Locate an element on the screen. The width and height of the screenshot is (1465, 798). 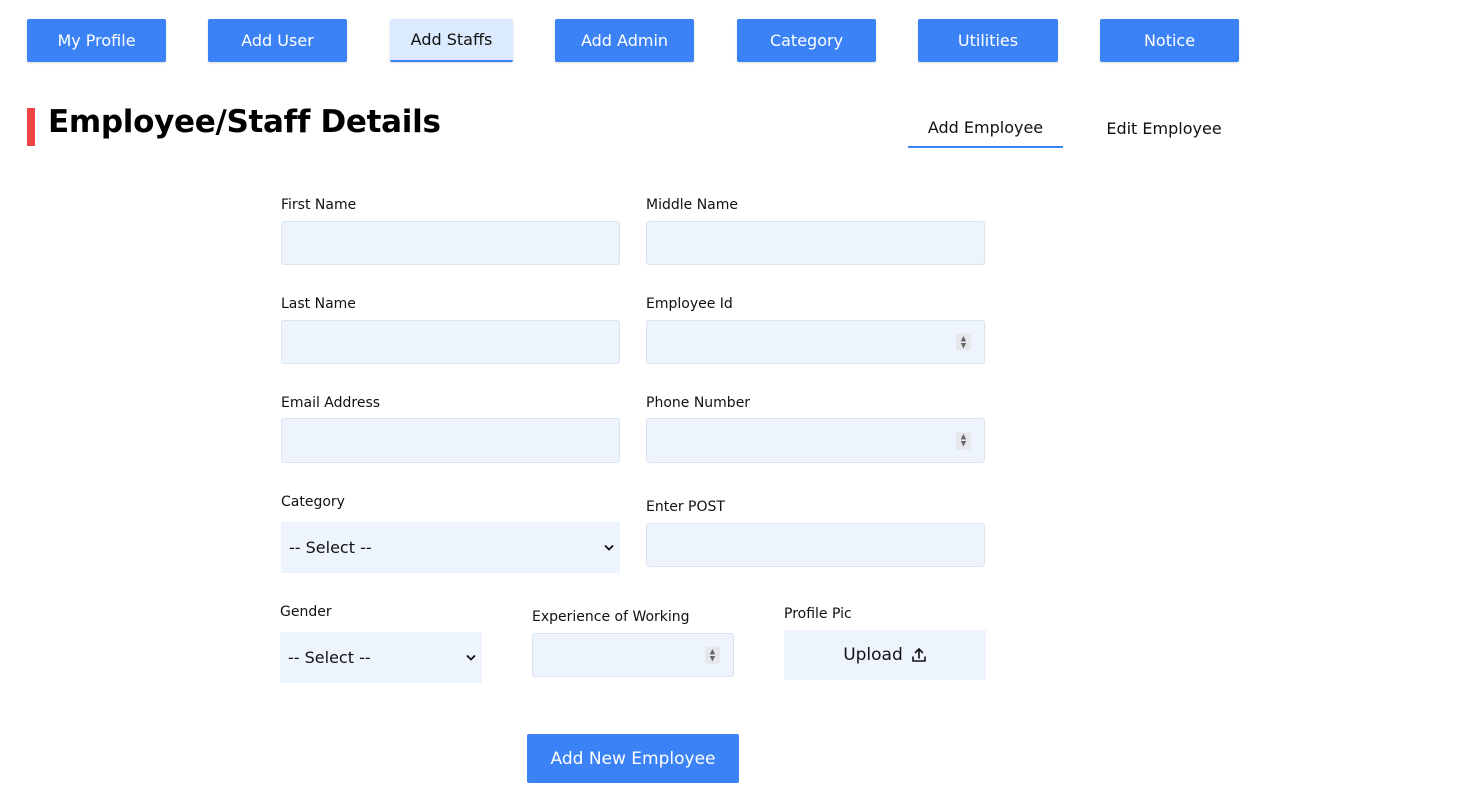
last-name-label: Last Name is located at coordinates (318, 304).